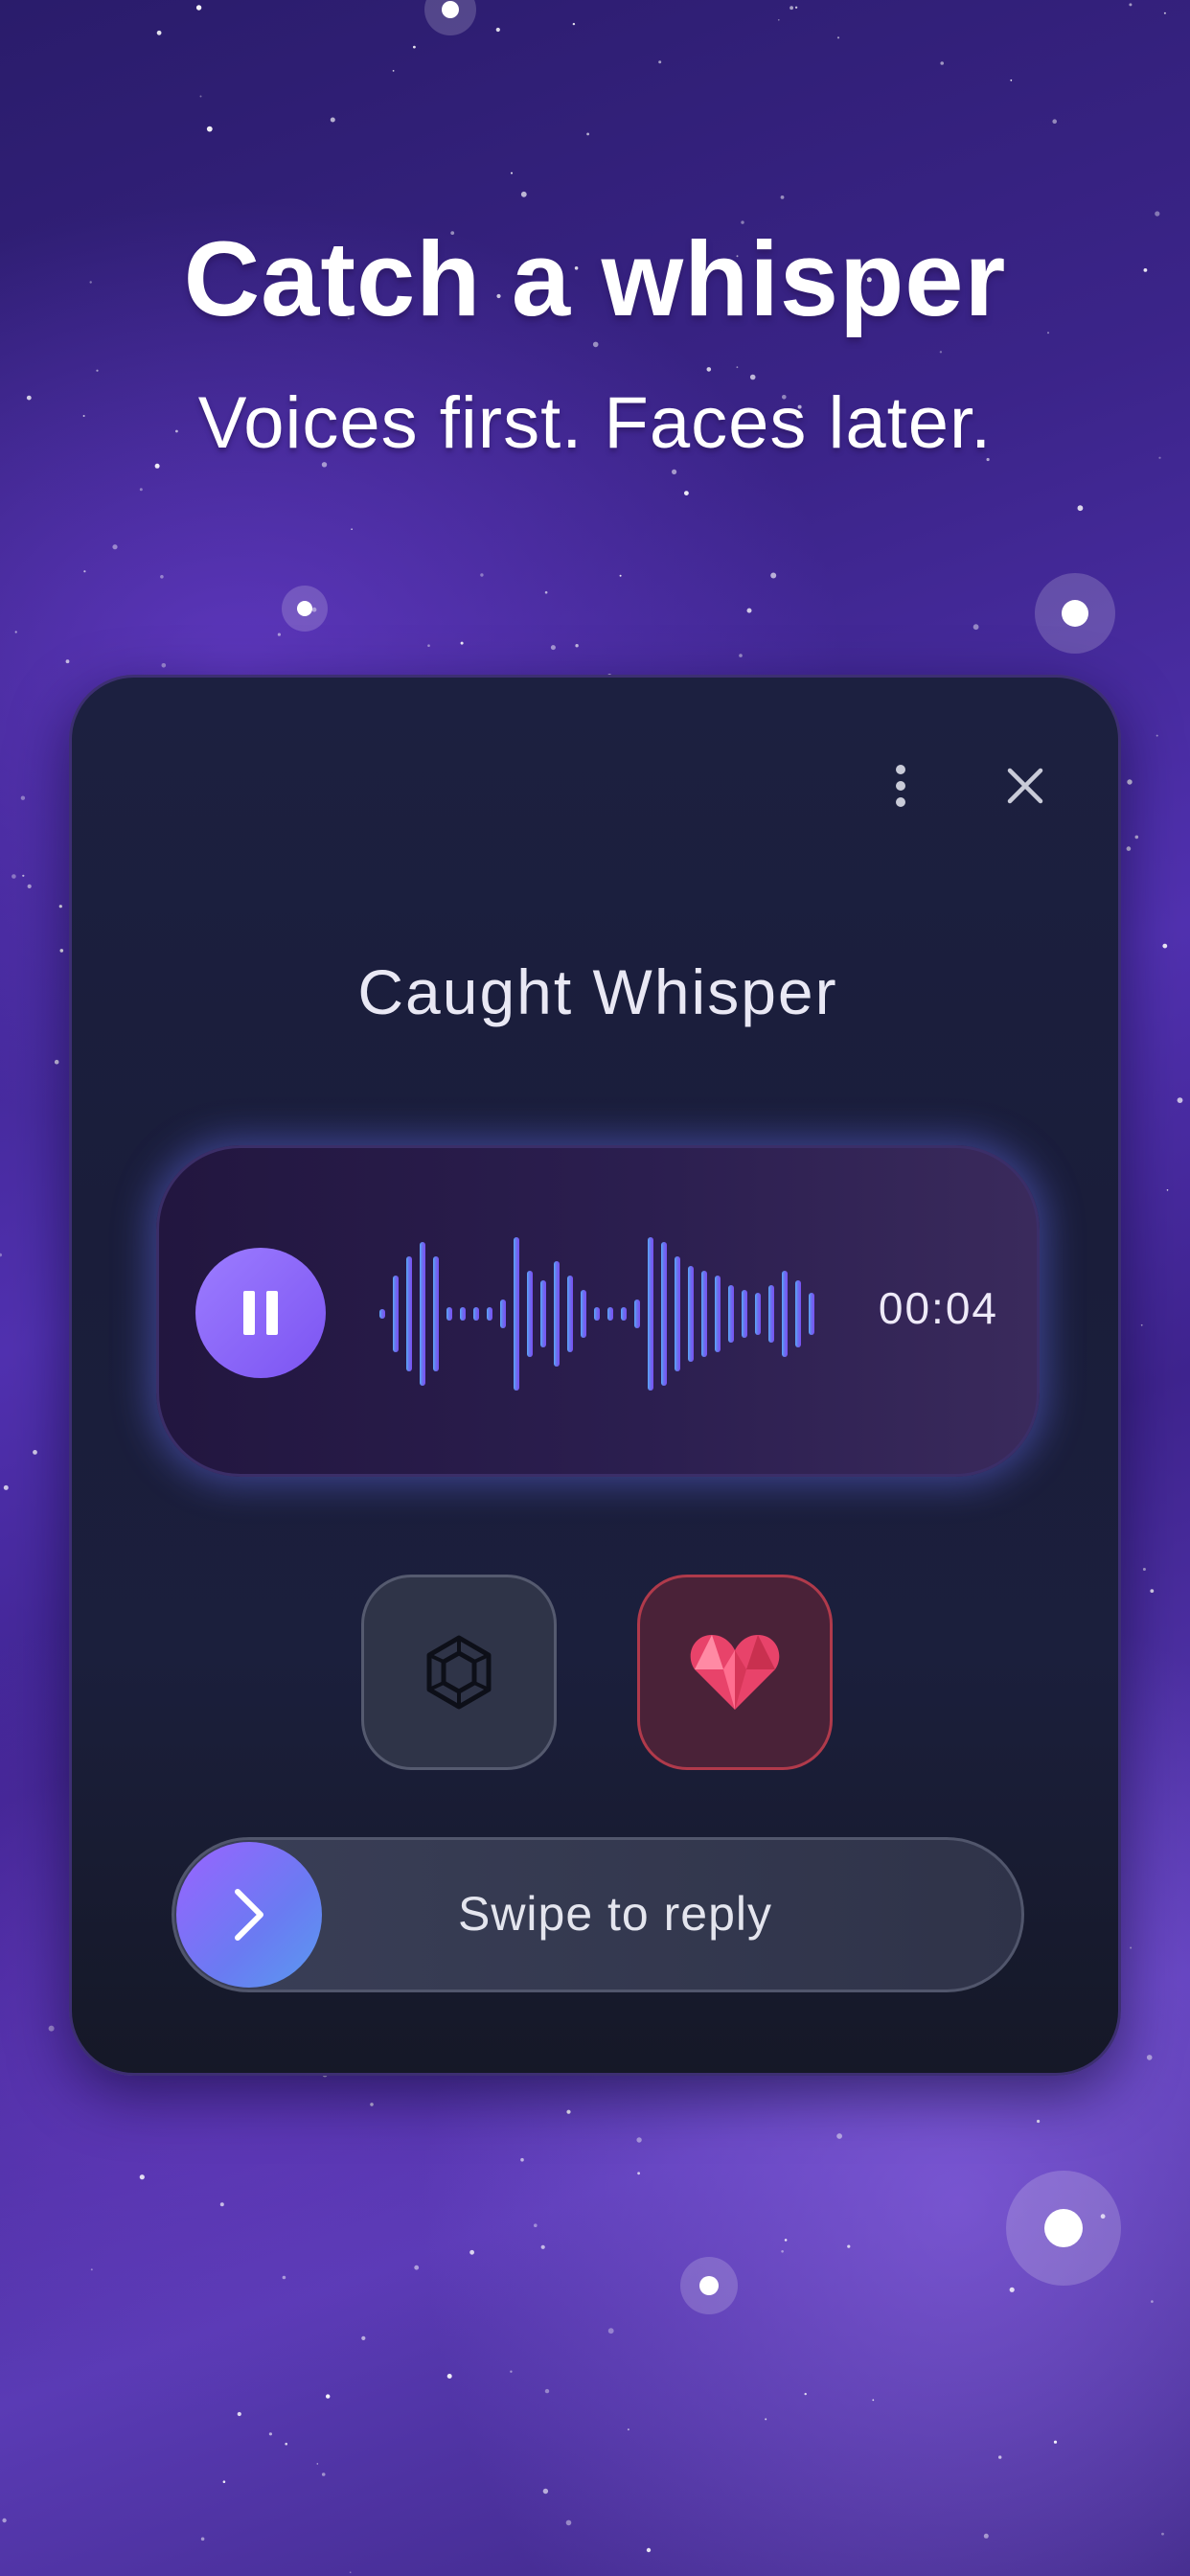  I want to click on heart-button, so click(735, 1672).